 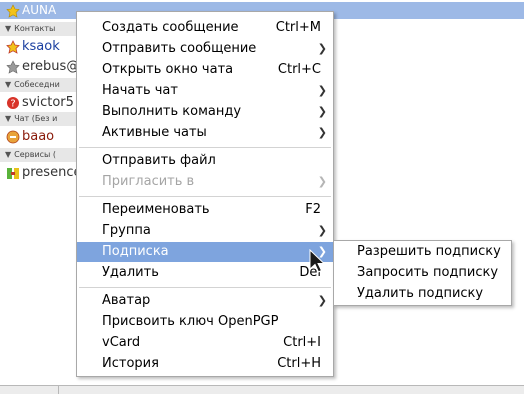 I want to click on question-status-icon: ?, so click(x=13, y=103).